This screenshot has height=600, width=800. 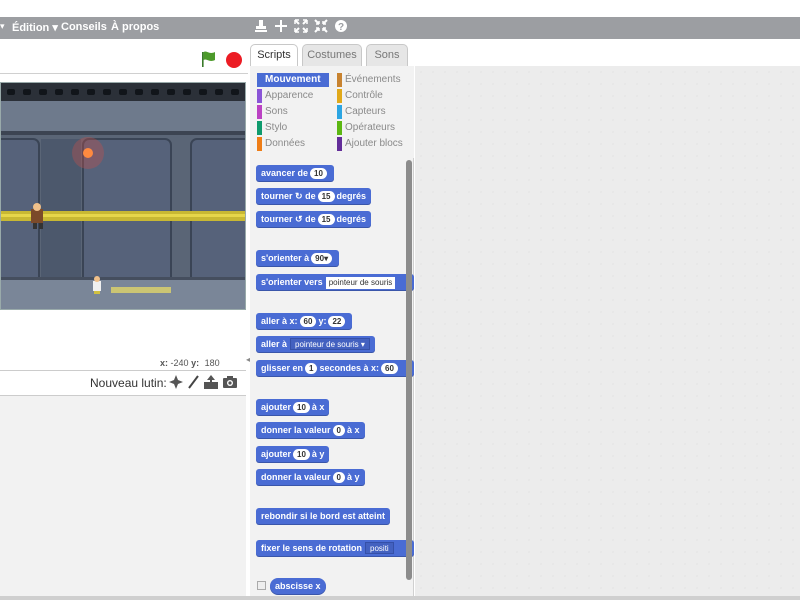 I want to click on tab-scripts: Scripts, so click(x=274, y=55).